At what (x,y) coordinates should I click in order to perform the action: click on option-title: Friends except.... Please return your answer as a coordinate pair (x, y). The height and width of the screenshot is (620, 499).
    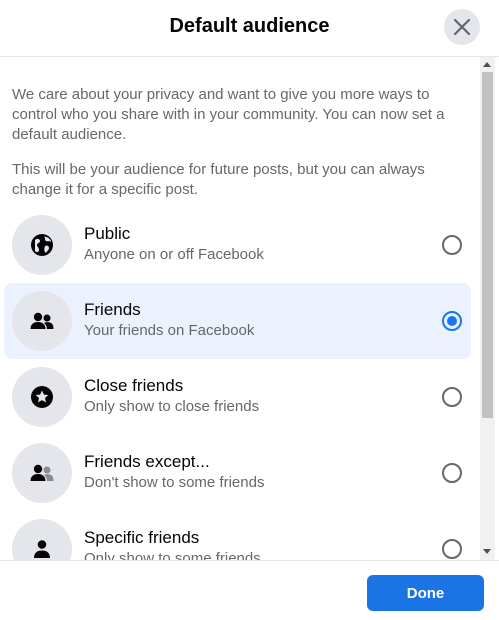
    Looking at the image, I should click on (147, 461).